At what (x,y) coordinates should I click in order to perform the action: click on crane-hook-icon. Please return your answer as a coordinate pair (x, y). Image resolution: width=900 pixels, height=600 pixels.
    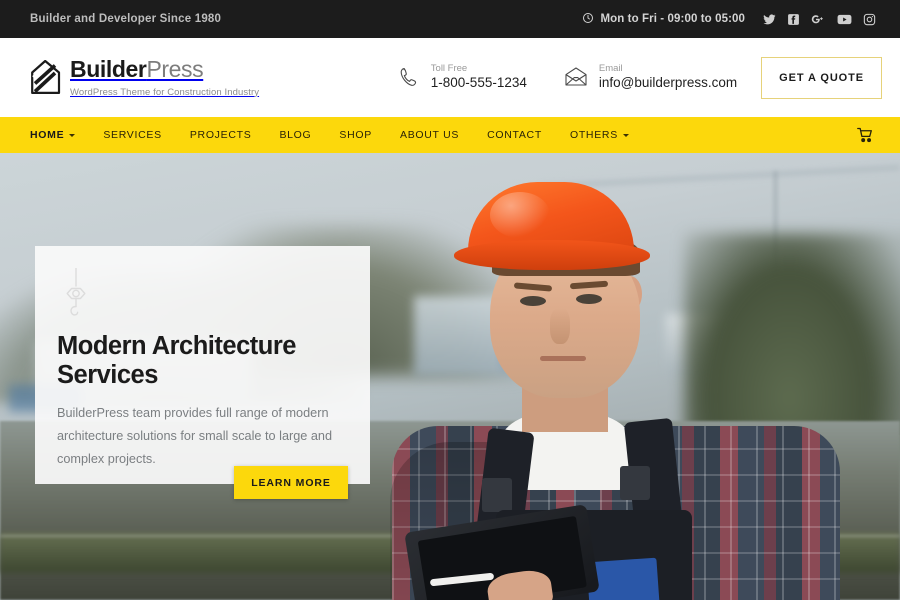
    Looking at the image, I should click on (200, 292).